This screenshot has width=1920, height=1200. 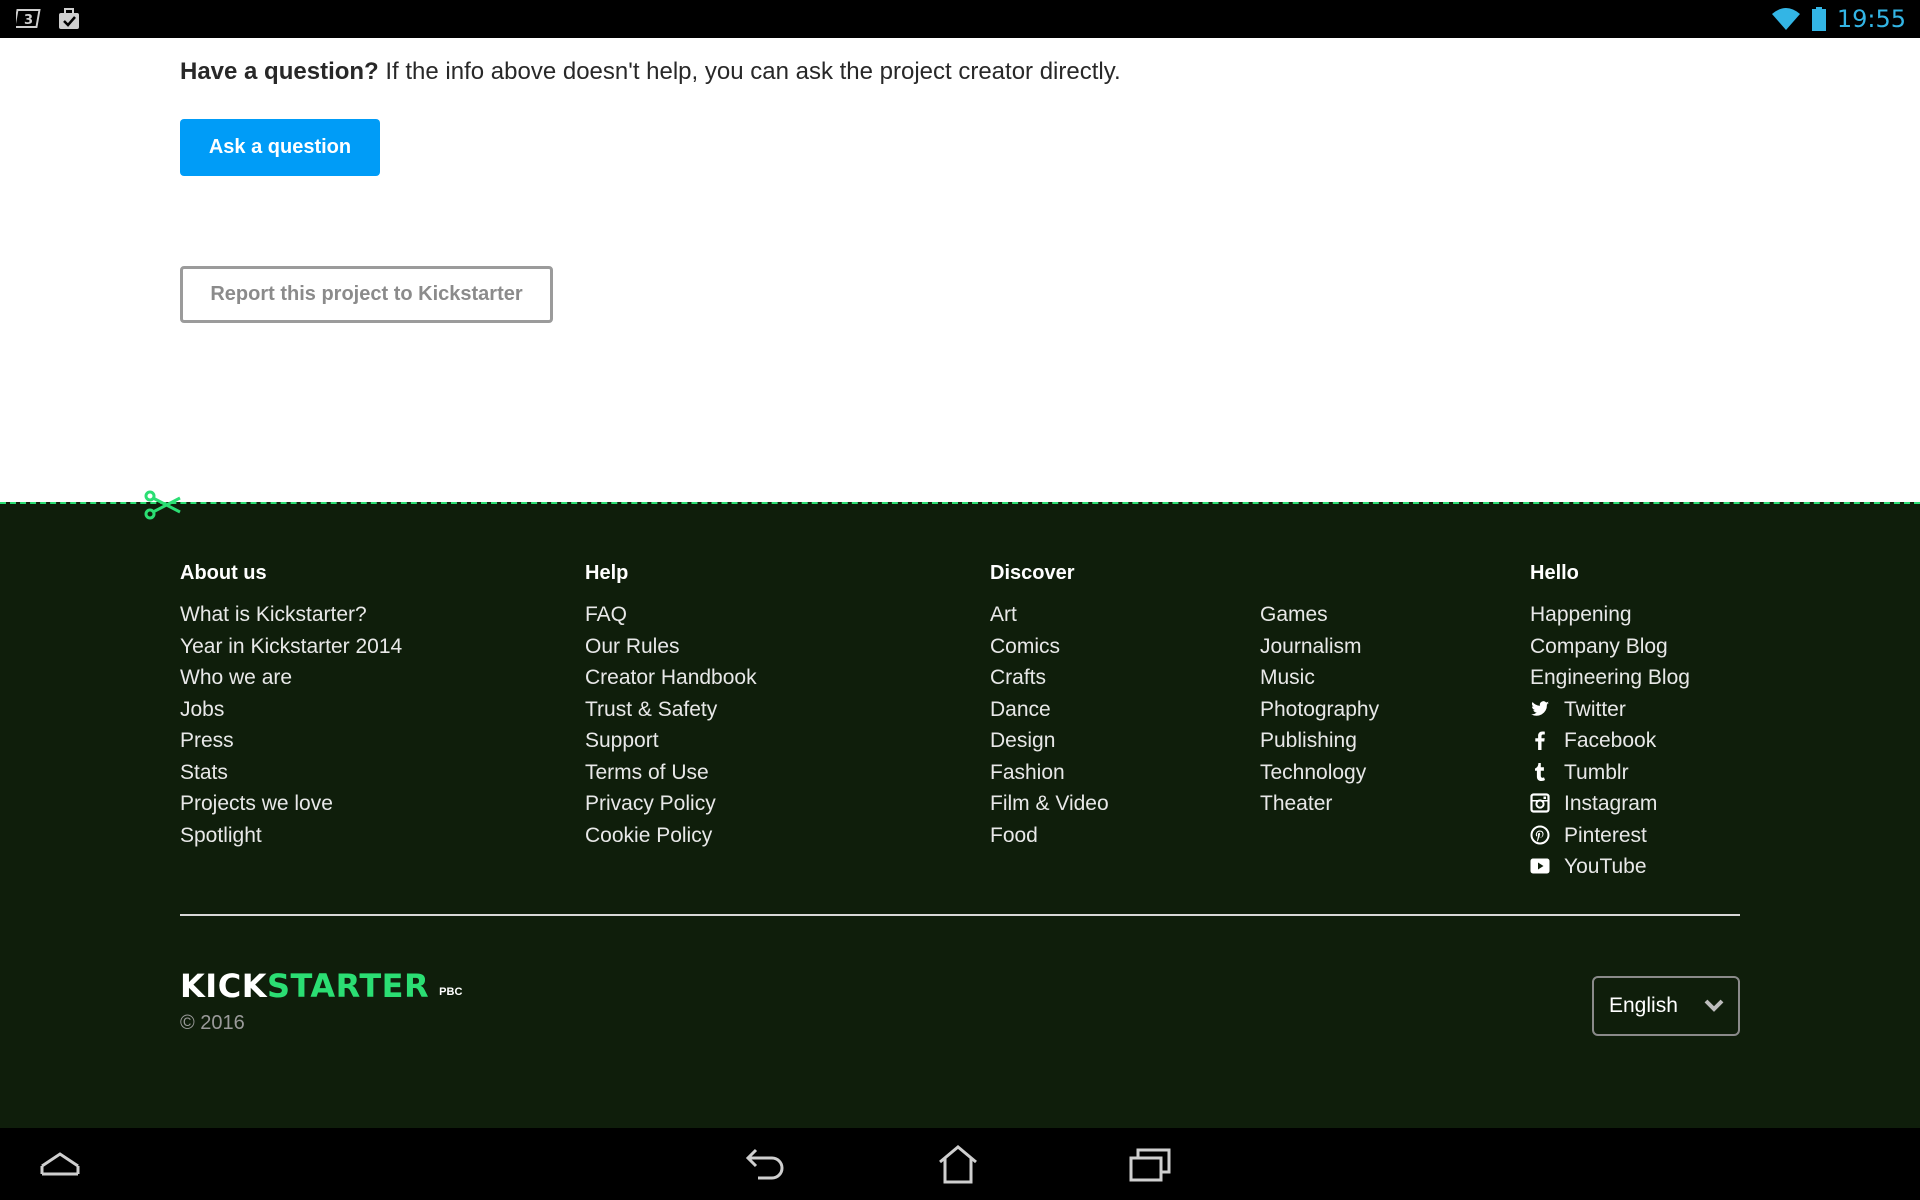 I want to click on footer-link: Crafts, so click(x=1049, y=681).